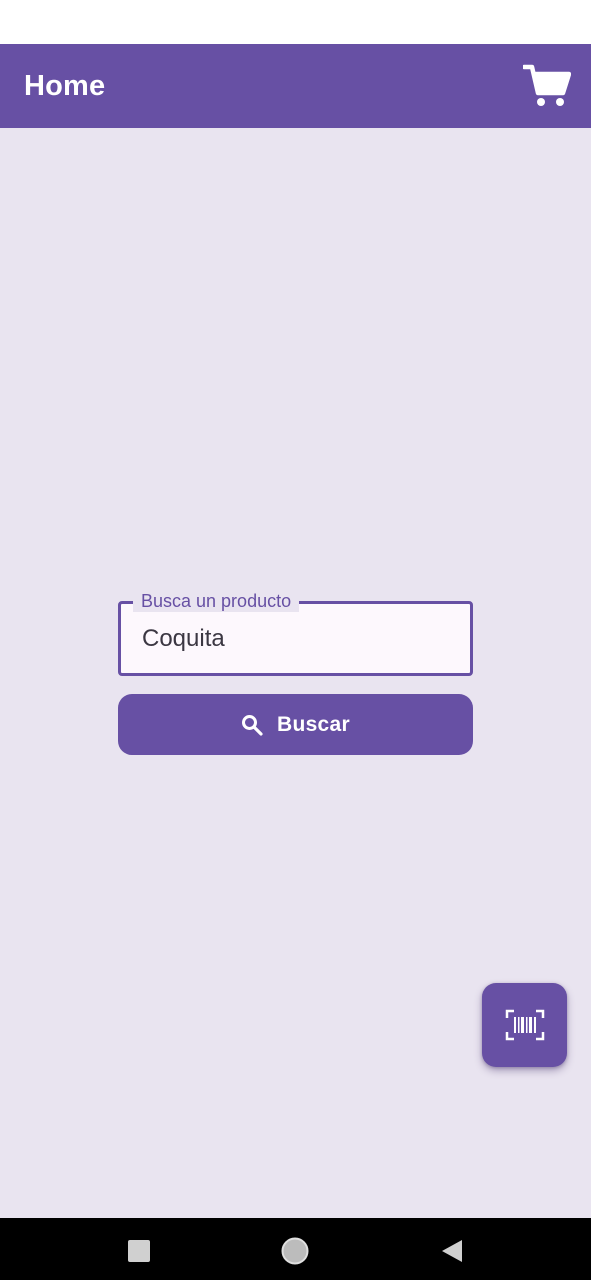  I want to click on product-search-field: Busca un producto, so click(295, 633).